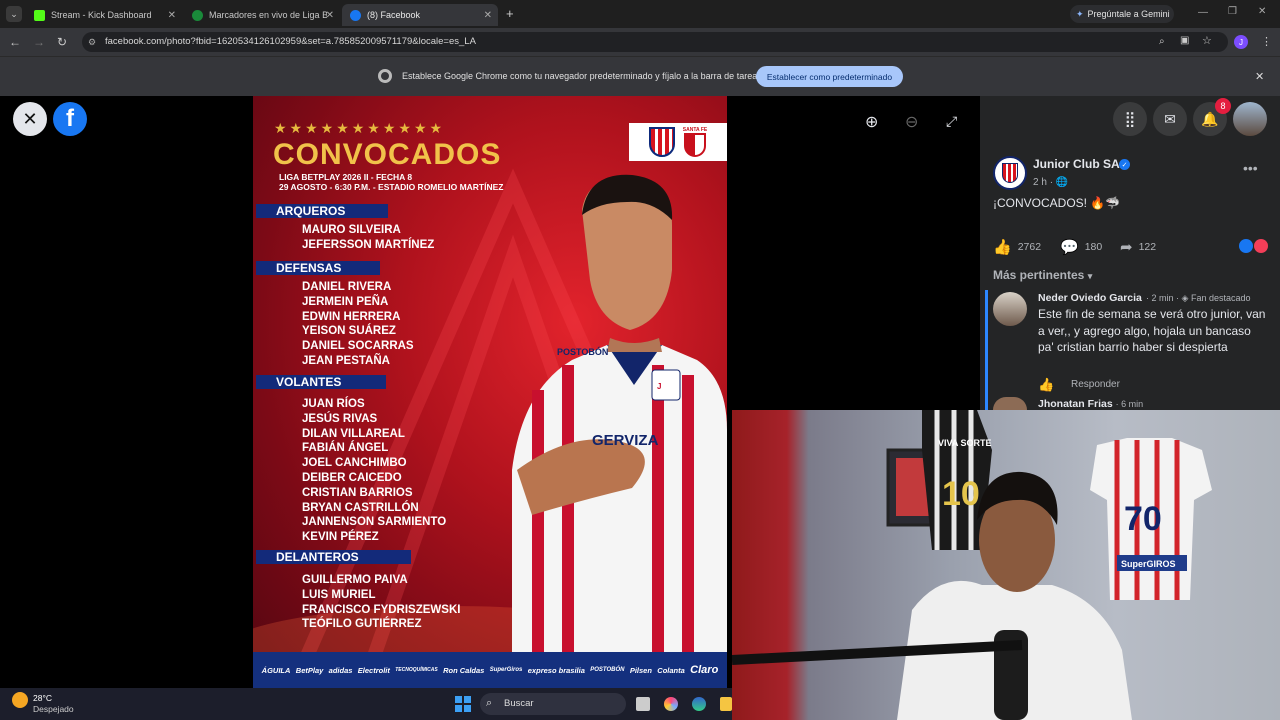  What do you see at coordinates (1090, 404) in the screenshot?
I see `comment-author: Jhonatan Frias · 6 min` at bounding box center [1090, 404].